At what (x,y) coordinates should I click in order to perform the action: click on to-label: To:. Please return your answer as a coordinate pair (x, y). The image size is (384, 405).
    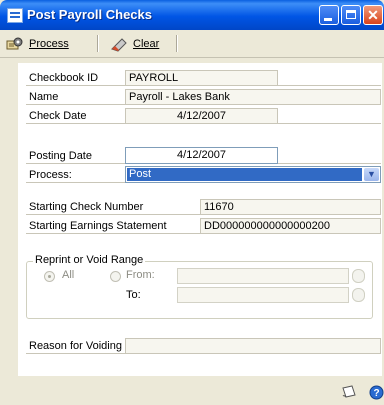
    Looking at the image, I should click on (133, 295).